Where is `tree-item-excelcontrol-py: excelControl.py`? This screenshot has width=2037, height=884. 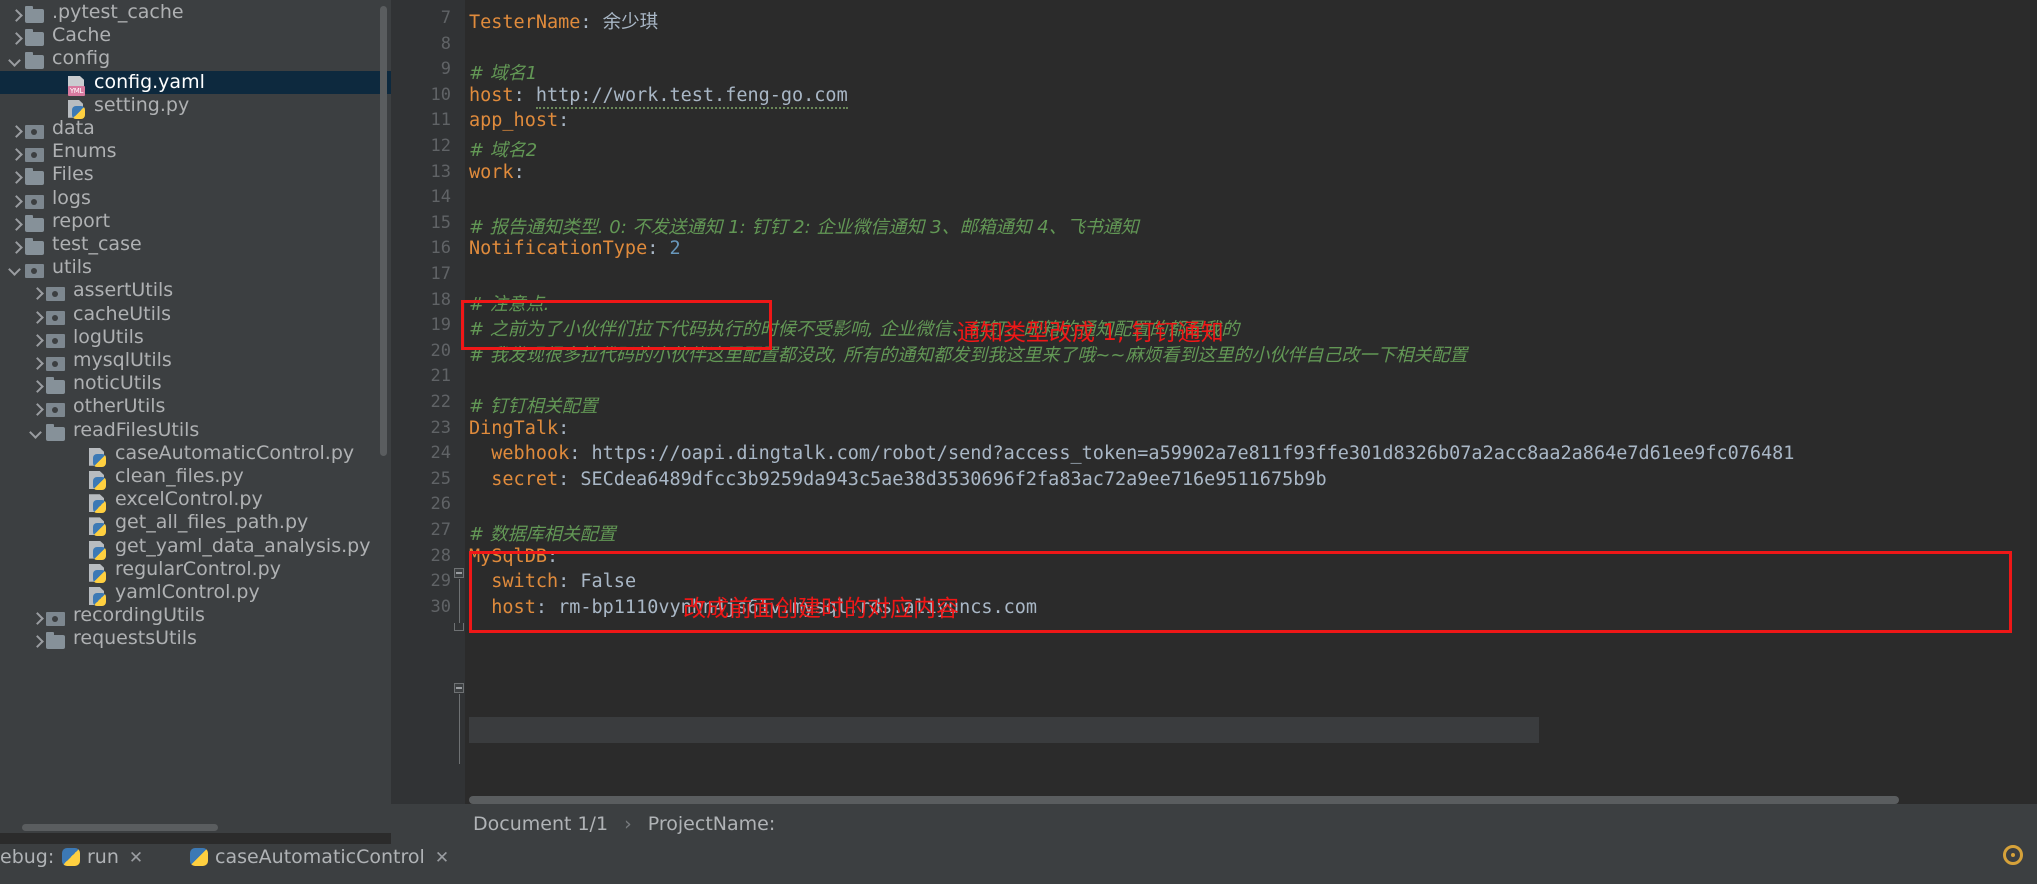 tree-item-excelcontrol-py: excelControl.py is located at coordinates (195, 501).